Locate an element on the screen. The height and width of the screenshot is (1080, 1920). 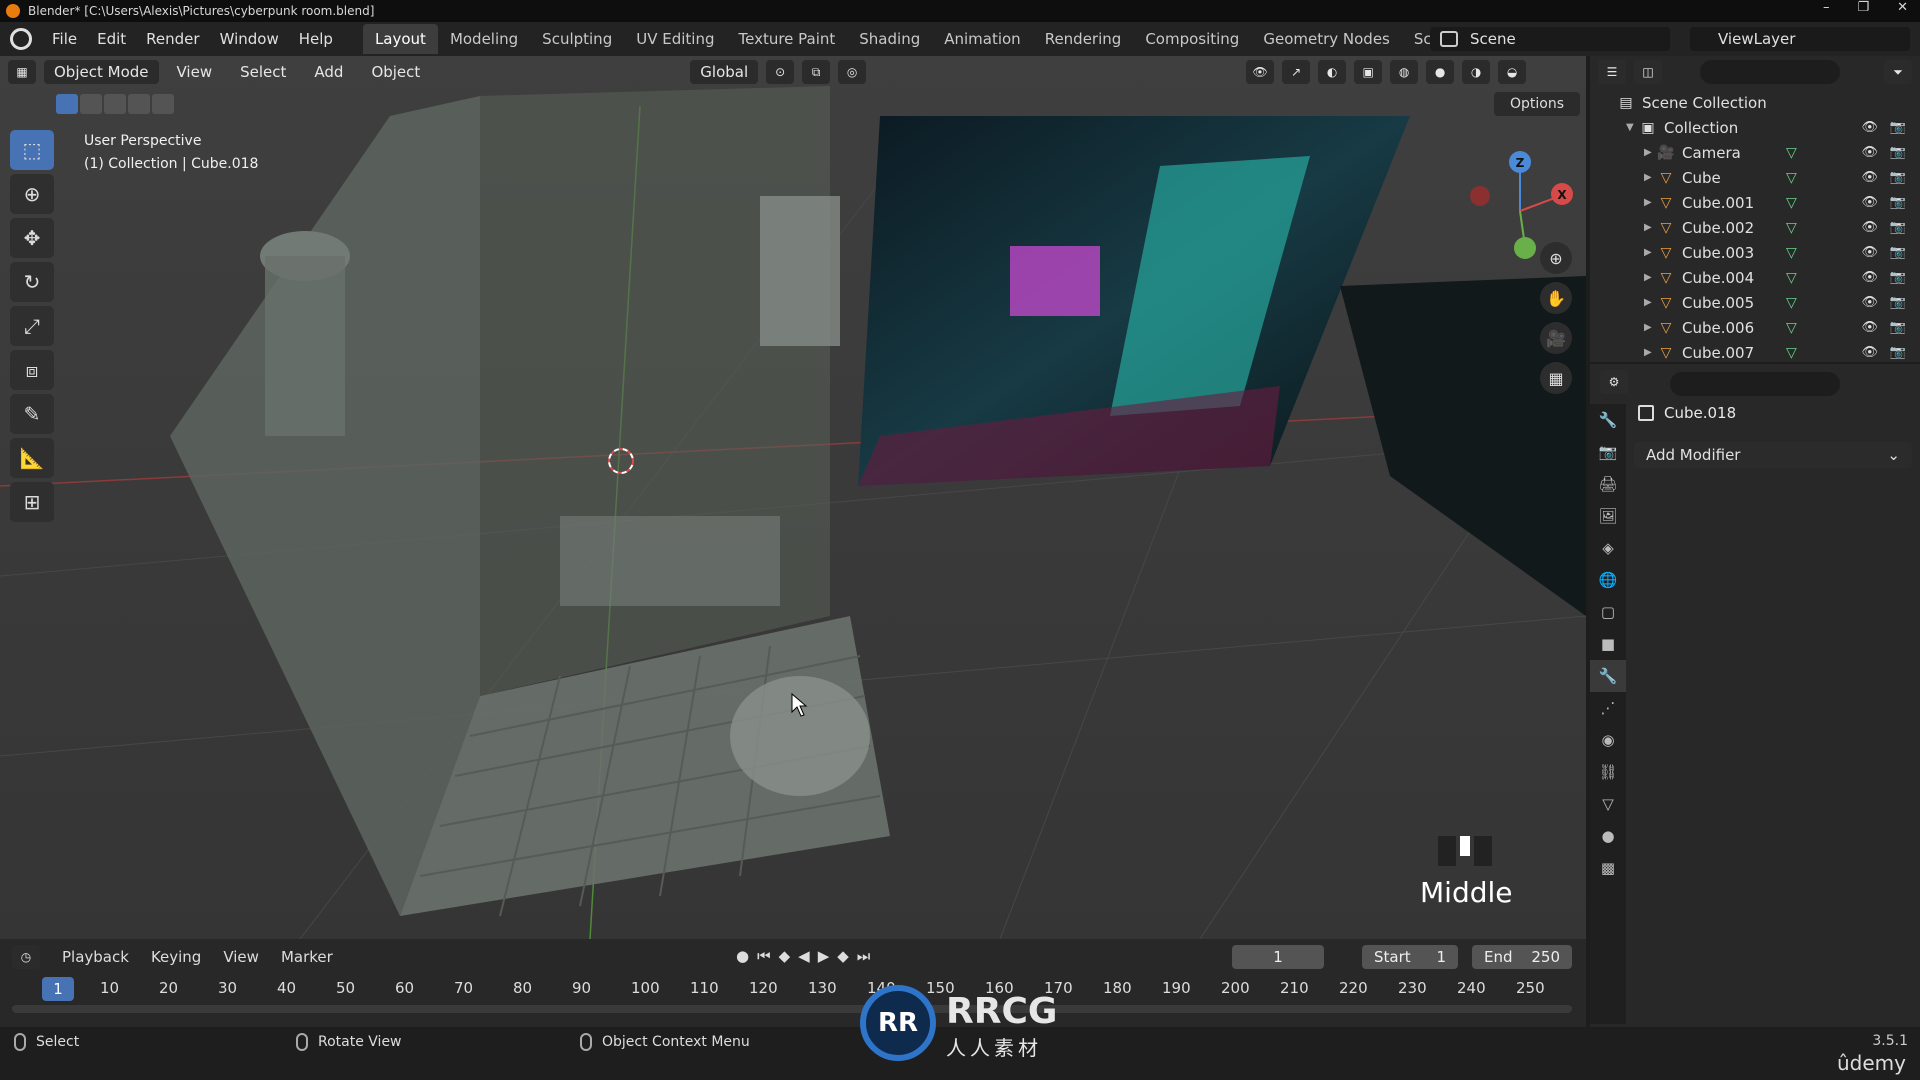
scene-selector: Scene is located at coordinates (1550, 39).